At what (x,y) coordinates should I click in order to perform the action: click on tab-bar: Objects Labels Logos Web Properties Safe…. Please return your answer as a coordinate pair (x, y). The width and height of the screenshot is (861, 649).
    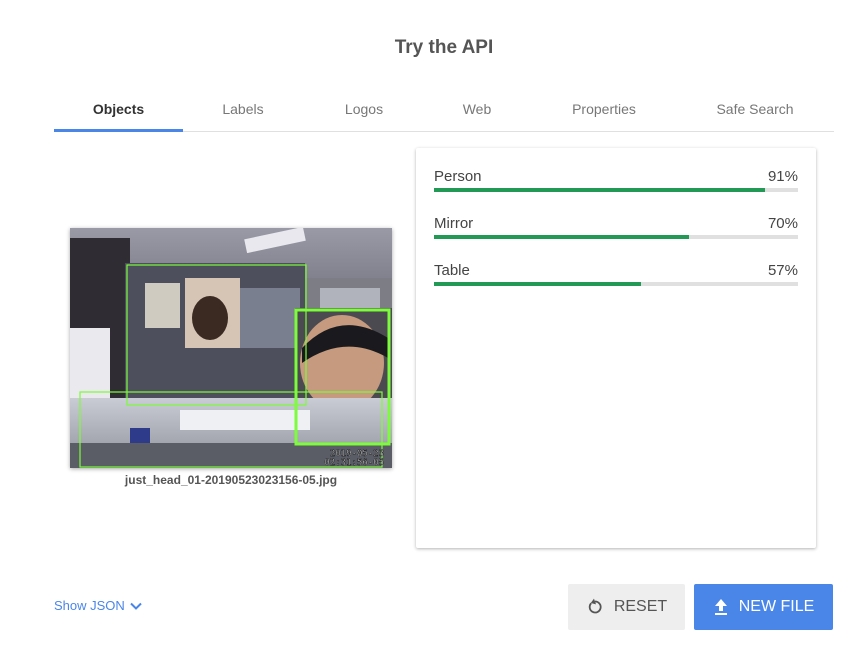
    Looking at the image, I should click on (444, 112).